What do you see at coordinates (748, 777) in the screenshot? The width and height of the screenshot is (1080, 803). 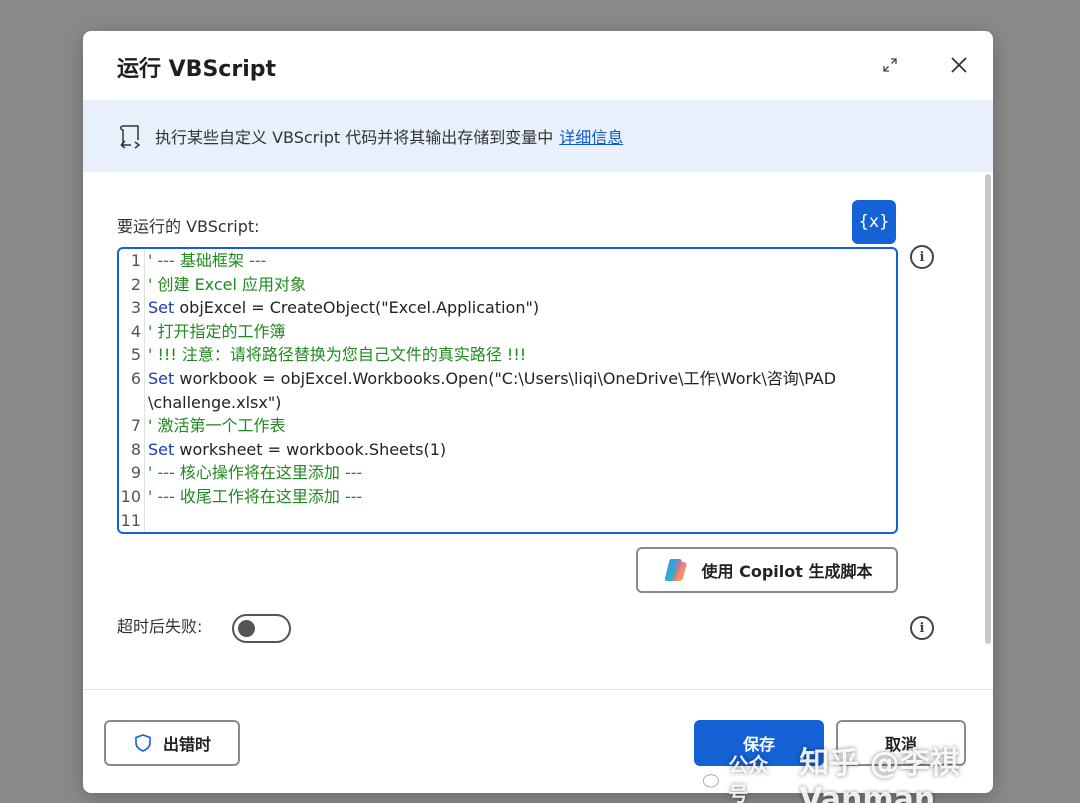 I see `watermark-wechat-label: 公众号` at bounding box center [748, 777].